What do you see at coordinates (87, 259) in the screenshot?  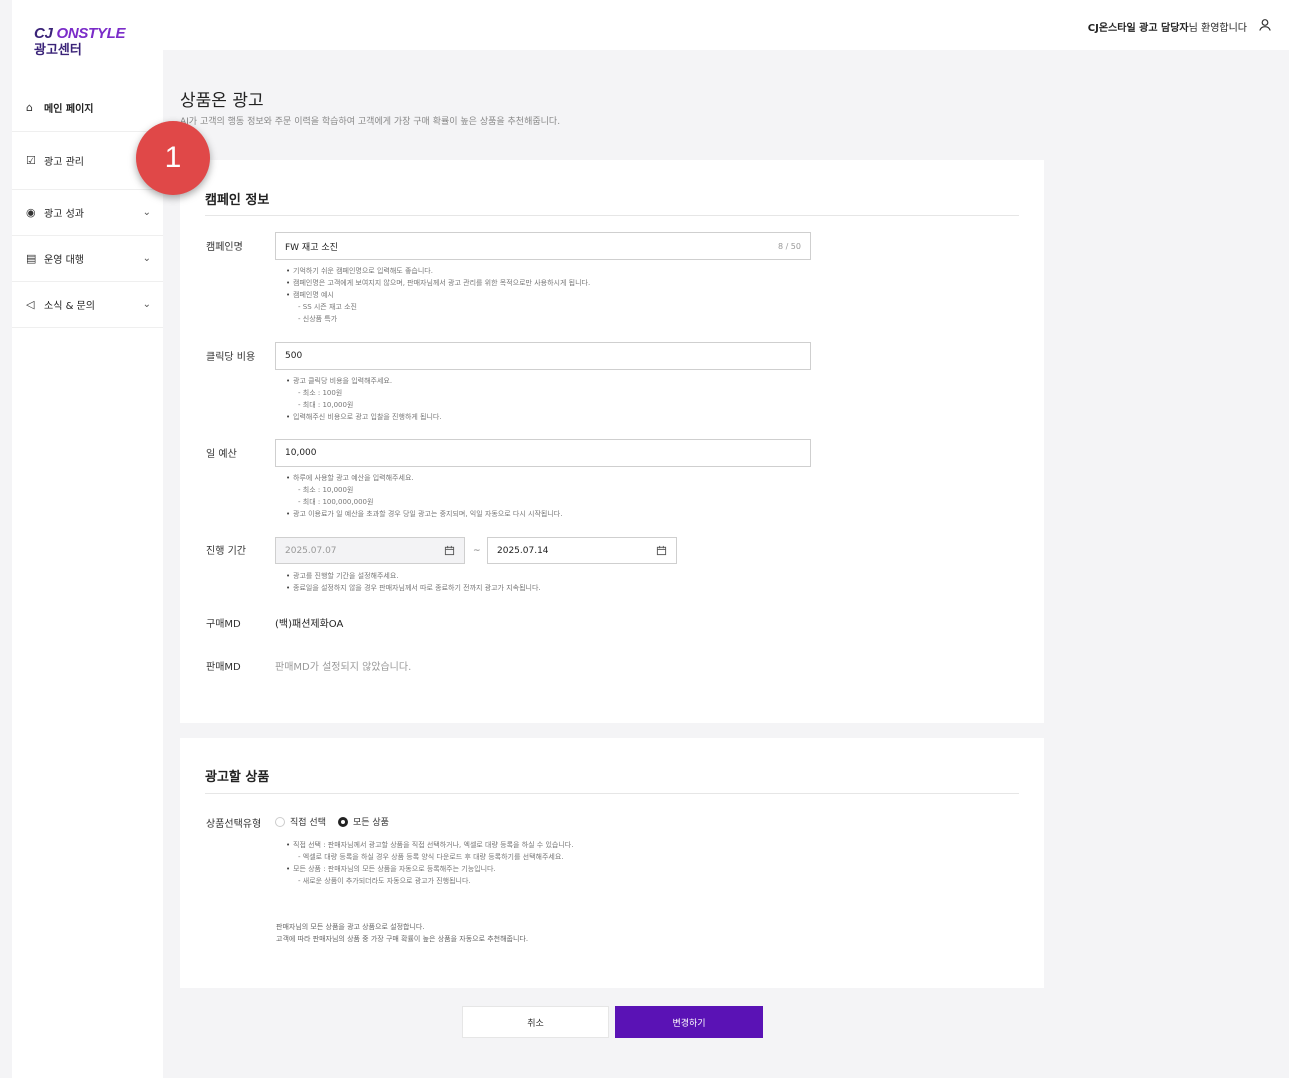 I see `sidebar-item-operation-agency: ▤ 운영 대행 ⌄` at bounding box center [87, 259].